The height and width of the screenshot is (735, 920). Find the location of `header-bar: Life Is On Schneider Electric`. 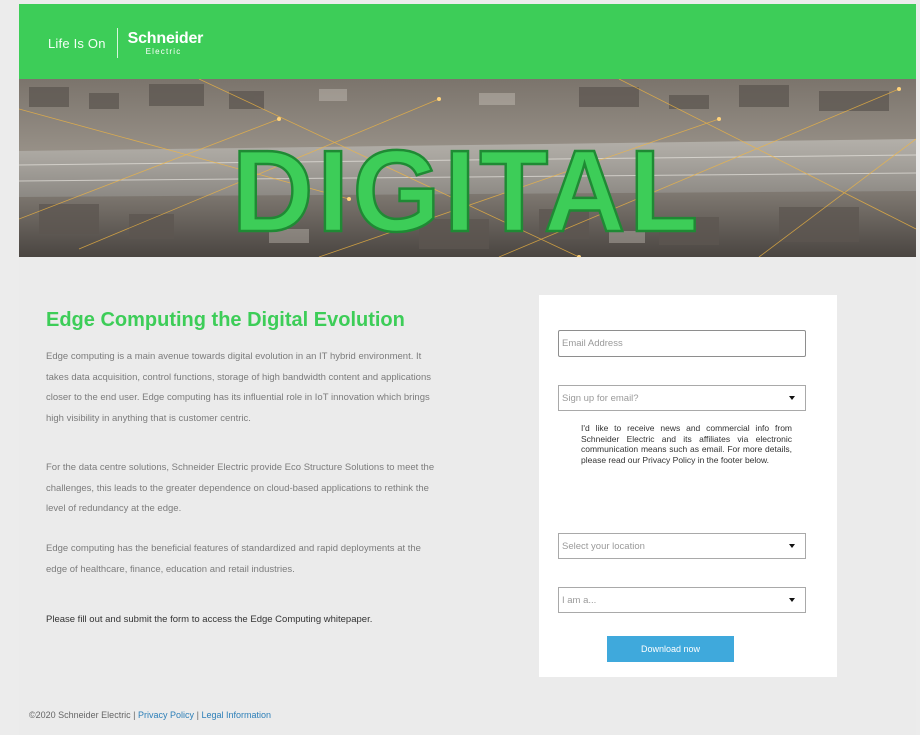

header-bar: Life Is On Schneider Electric is located at coordinates (467, 41).